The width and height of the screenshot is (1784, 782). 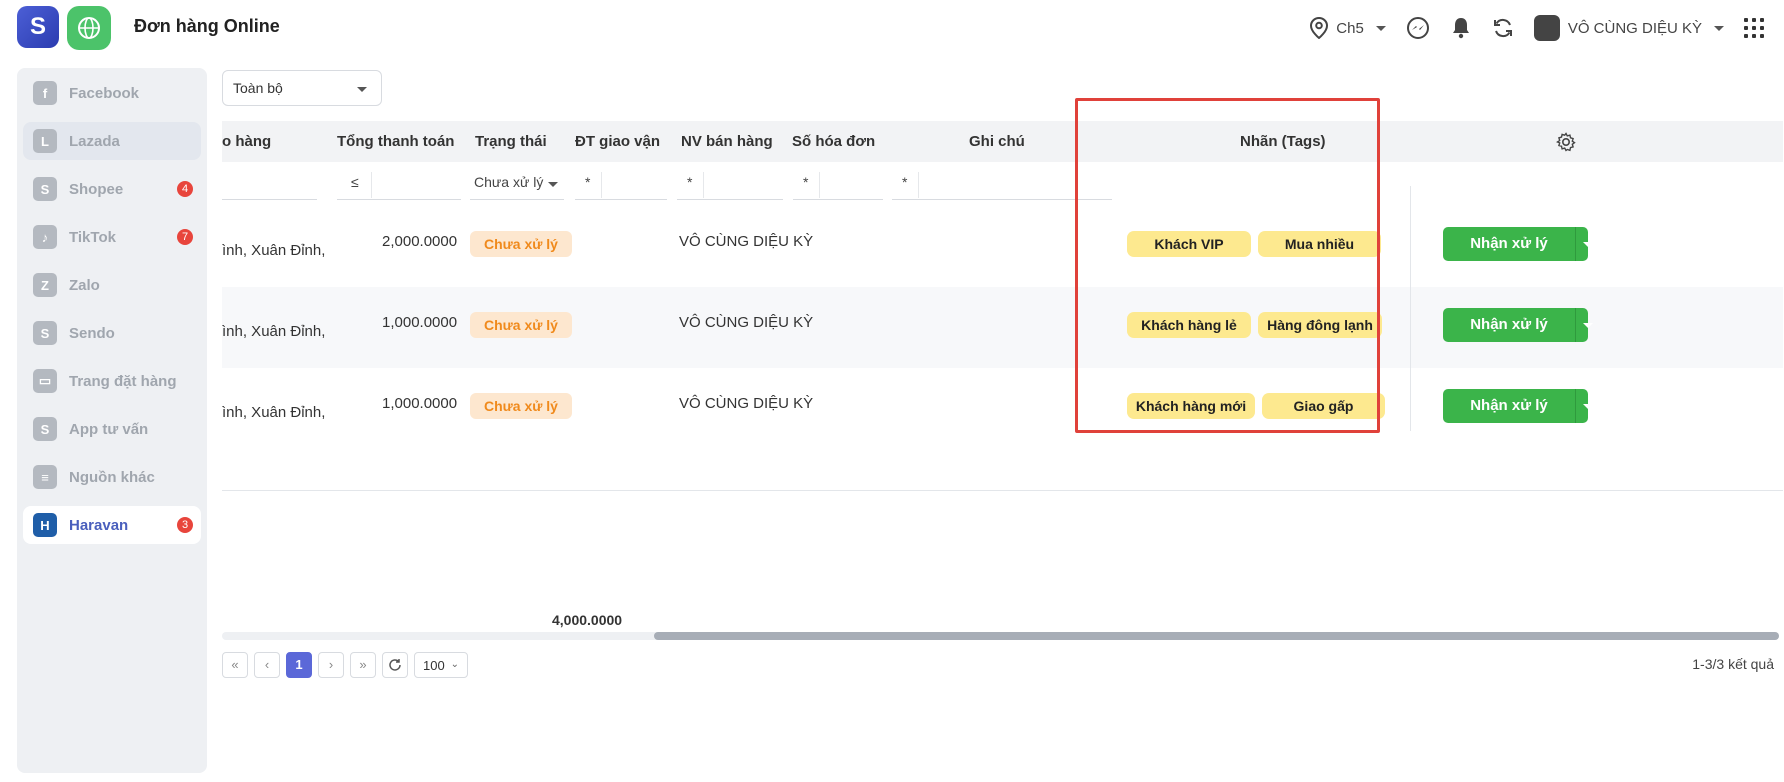 I want to click on reload-icon, so click(x=395, y=665).